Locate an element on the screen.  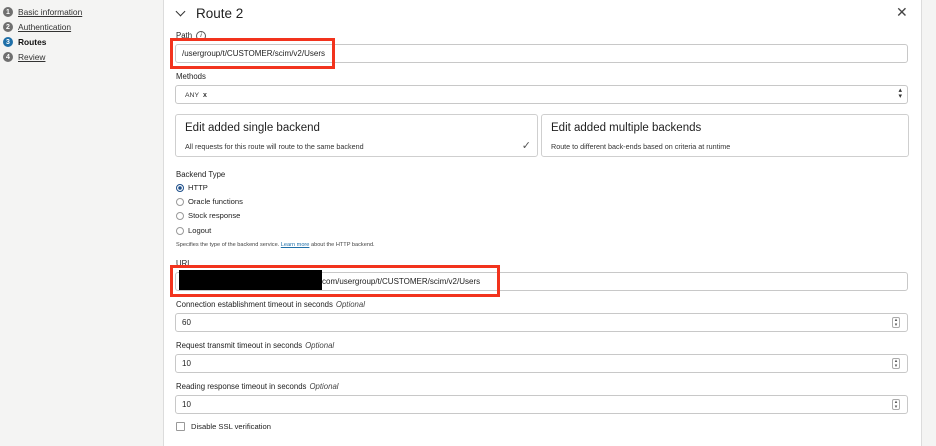
disable-ssl-checkbox is located at coordinates (180, 426).